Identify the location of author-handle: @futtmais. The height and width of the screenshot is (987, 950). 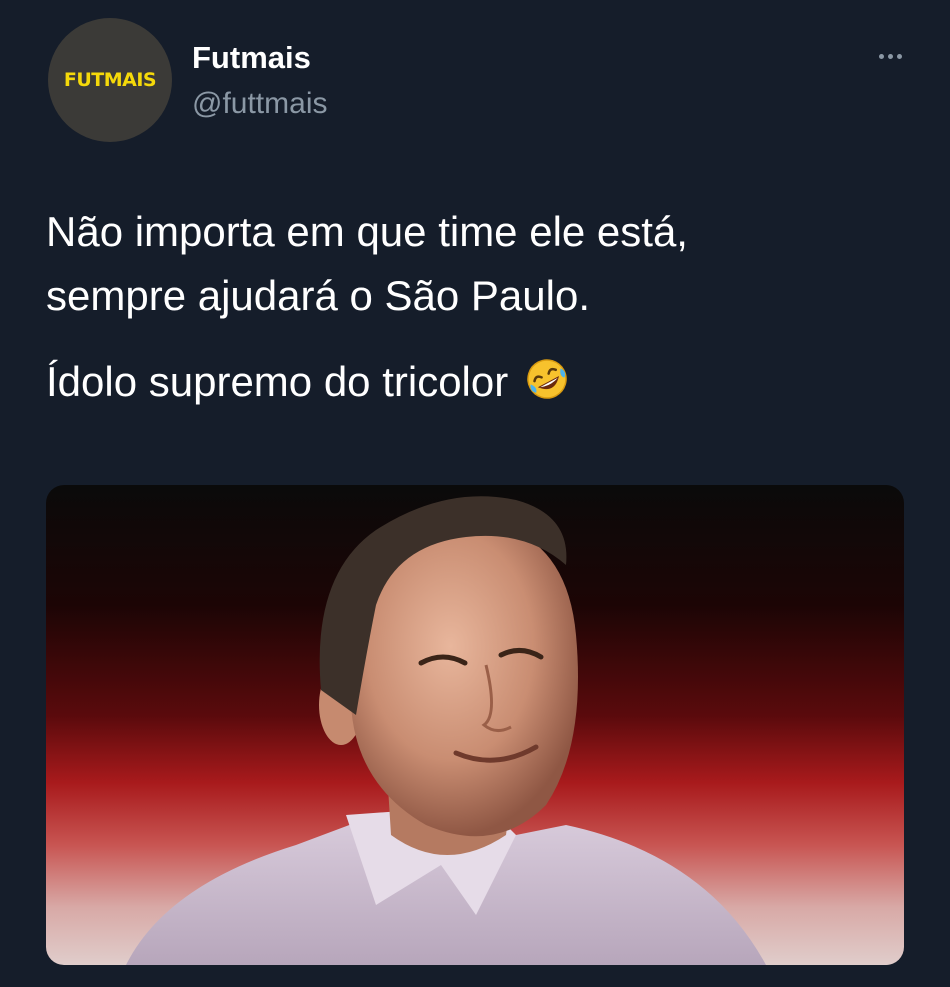
(259, 104).